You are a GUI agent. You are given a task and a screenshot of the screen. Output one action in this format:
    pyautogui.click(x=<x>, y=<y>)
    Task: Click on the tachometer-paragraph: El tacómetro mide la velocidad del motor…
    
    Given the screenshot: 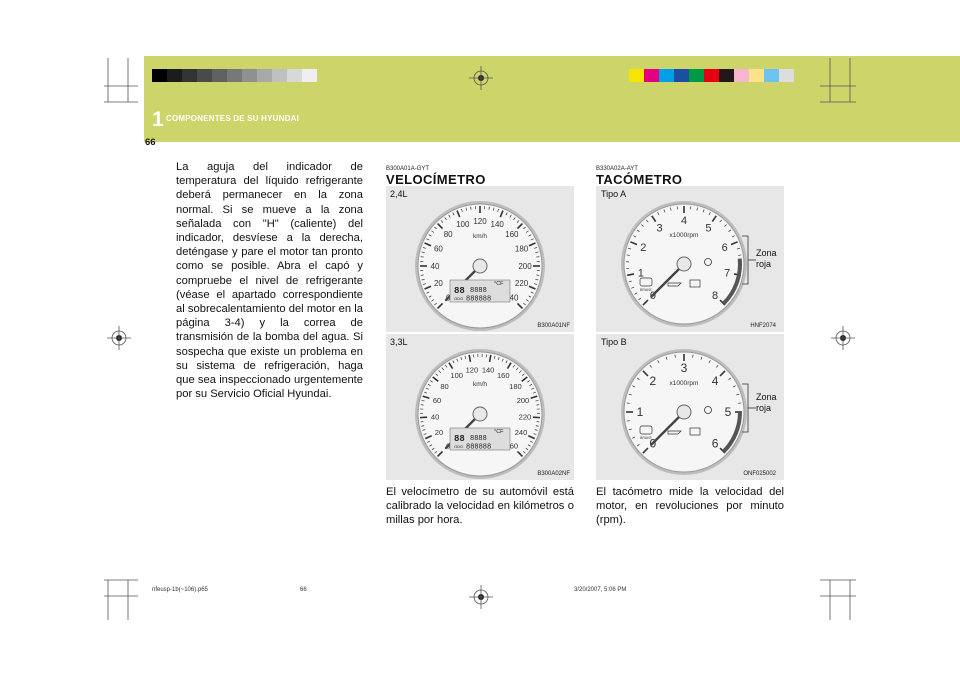 What is the action you would take?
    pyautogui.click(x=690, y=506)
    